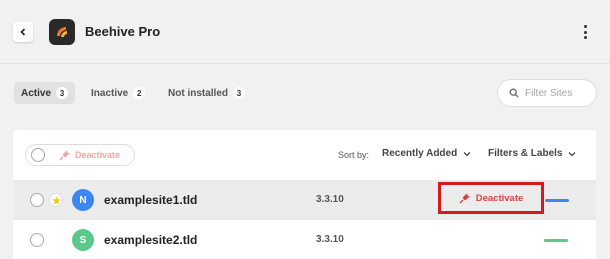  What do you see at coordinates (36, 93) in the screenshot?
I see `tab-label: Active` at bounding box center [36, 93].